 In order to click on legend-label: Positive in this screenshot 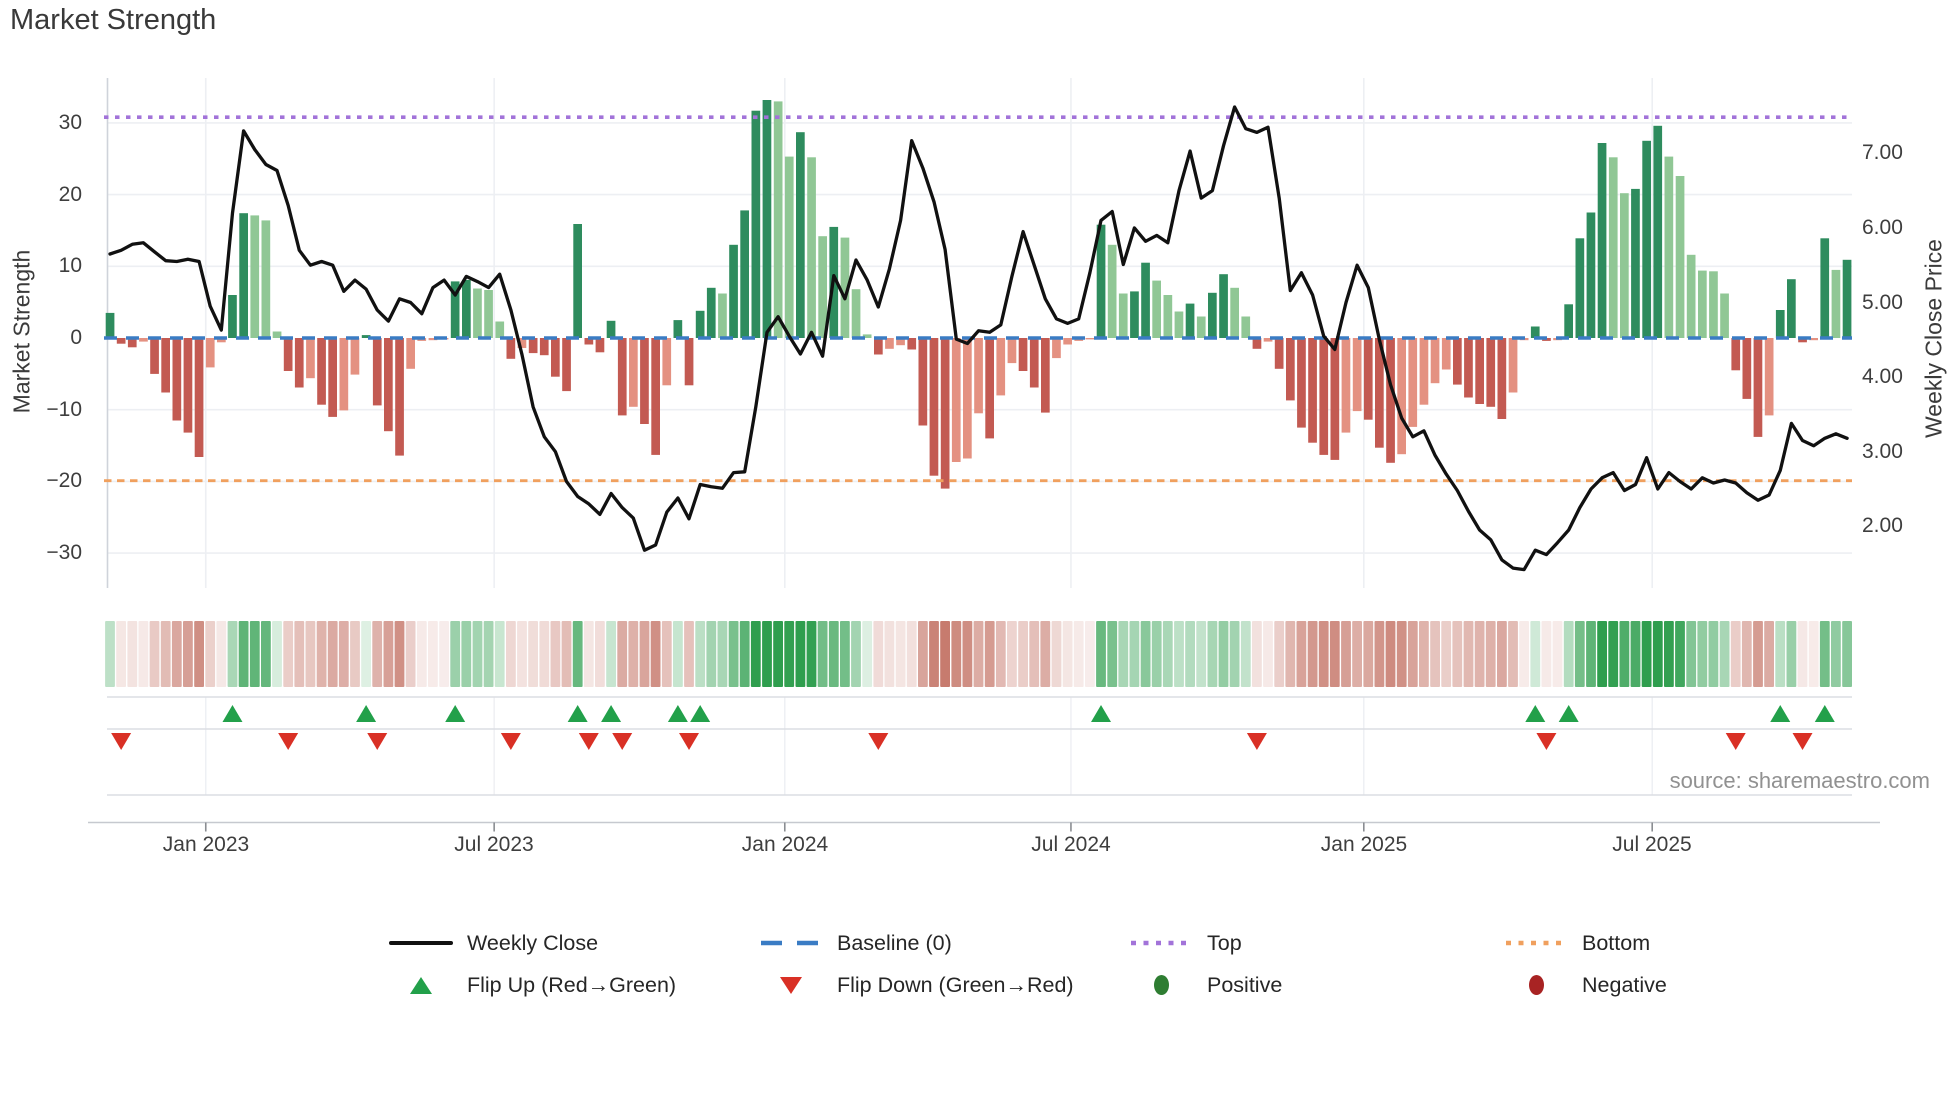, I will do `click(1245, 984)`.